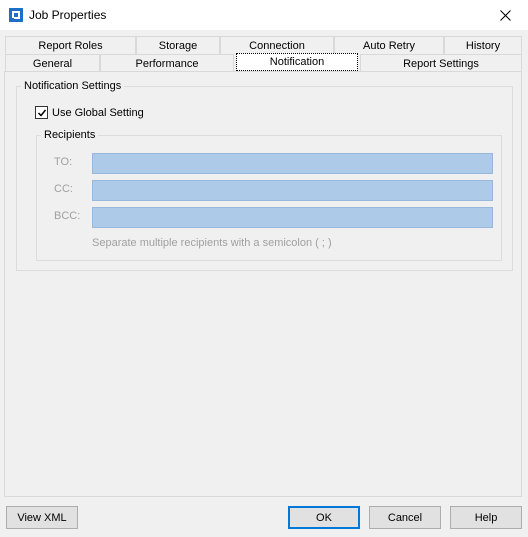  Describe the element at coordinates (292, 190) in the screenshot. I see `cc-field` at that location.